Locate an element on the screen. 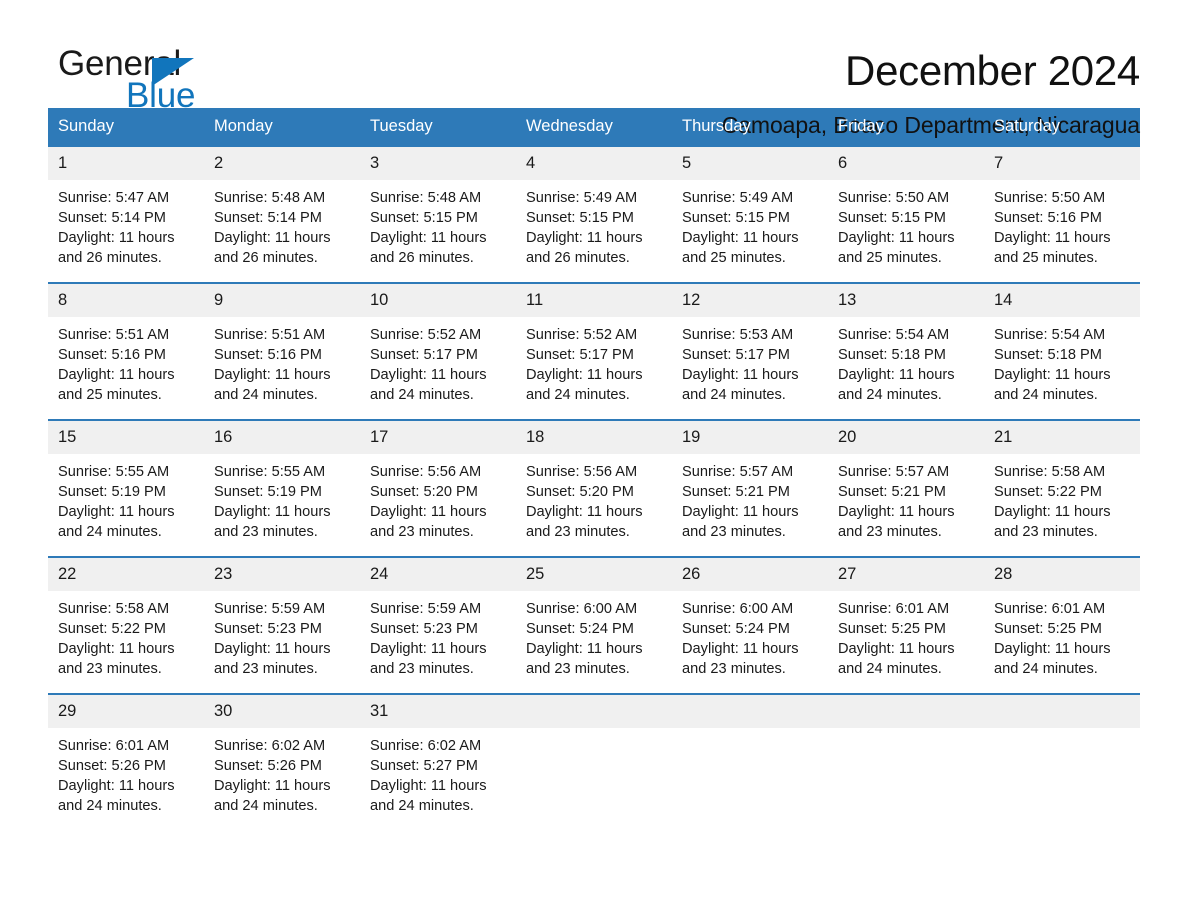  day-number: 2 is located at coordinates (282, 163).